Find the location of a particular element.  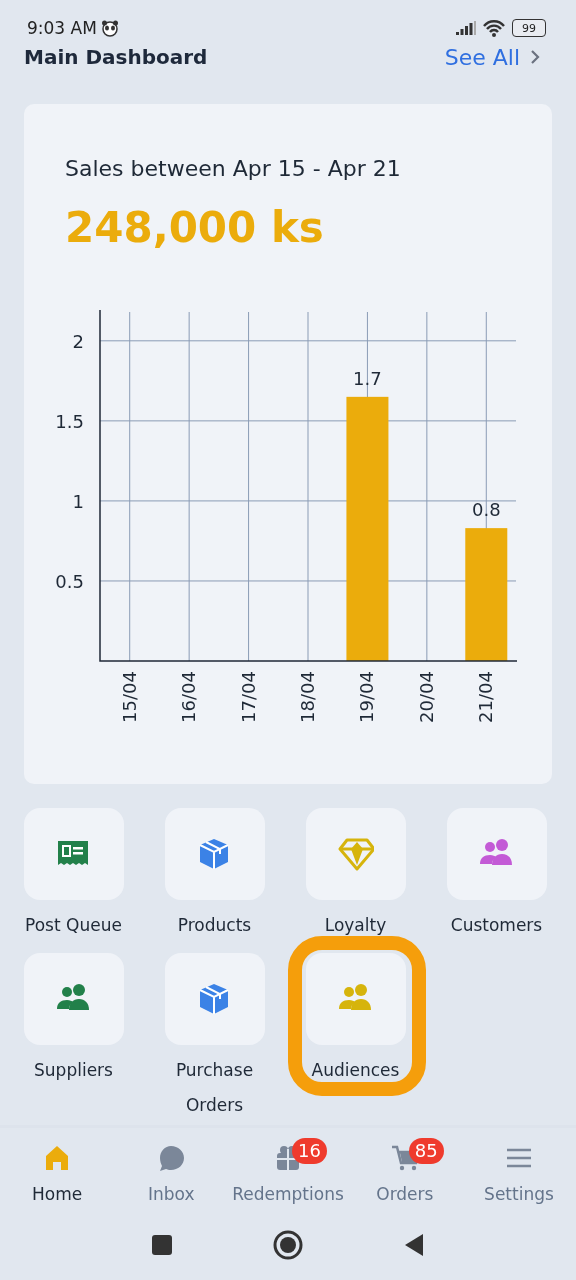

chevron-right-icon is located at coordinates (535, 57).